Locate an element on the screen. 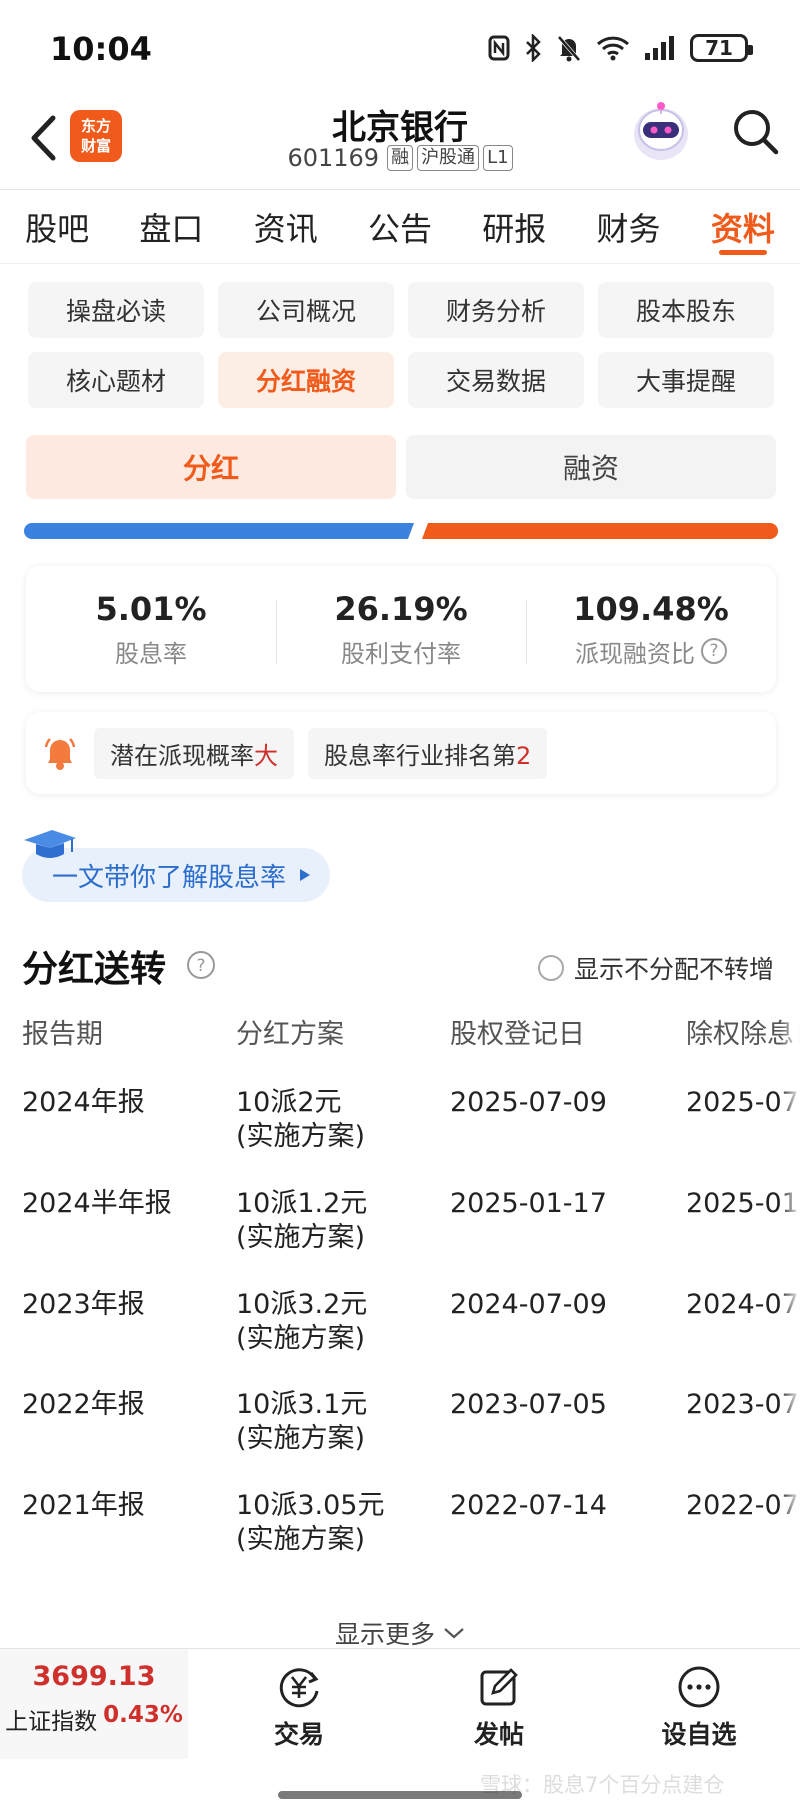  cell-plan: 10派3.1元 (实施方案) is located at coordinates (302, 1421).